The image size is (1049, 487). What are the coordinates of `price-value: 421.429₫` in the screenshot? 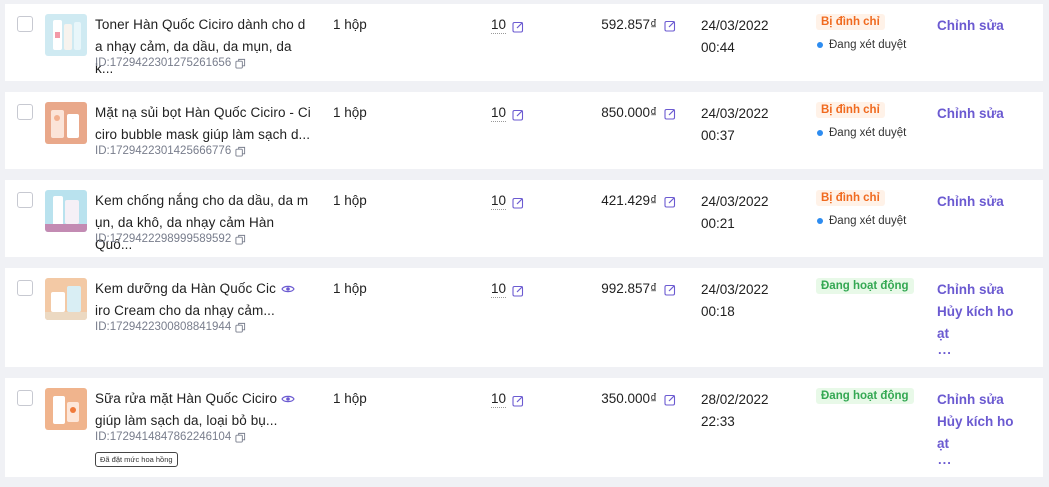 It's located at (629, 200).